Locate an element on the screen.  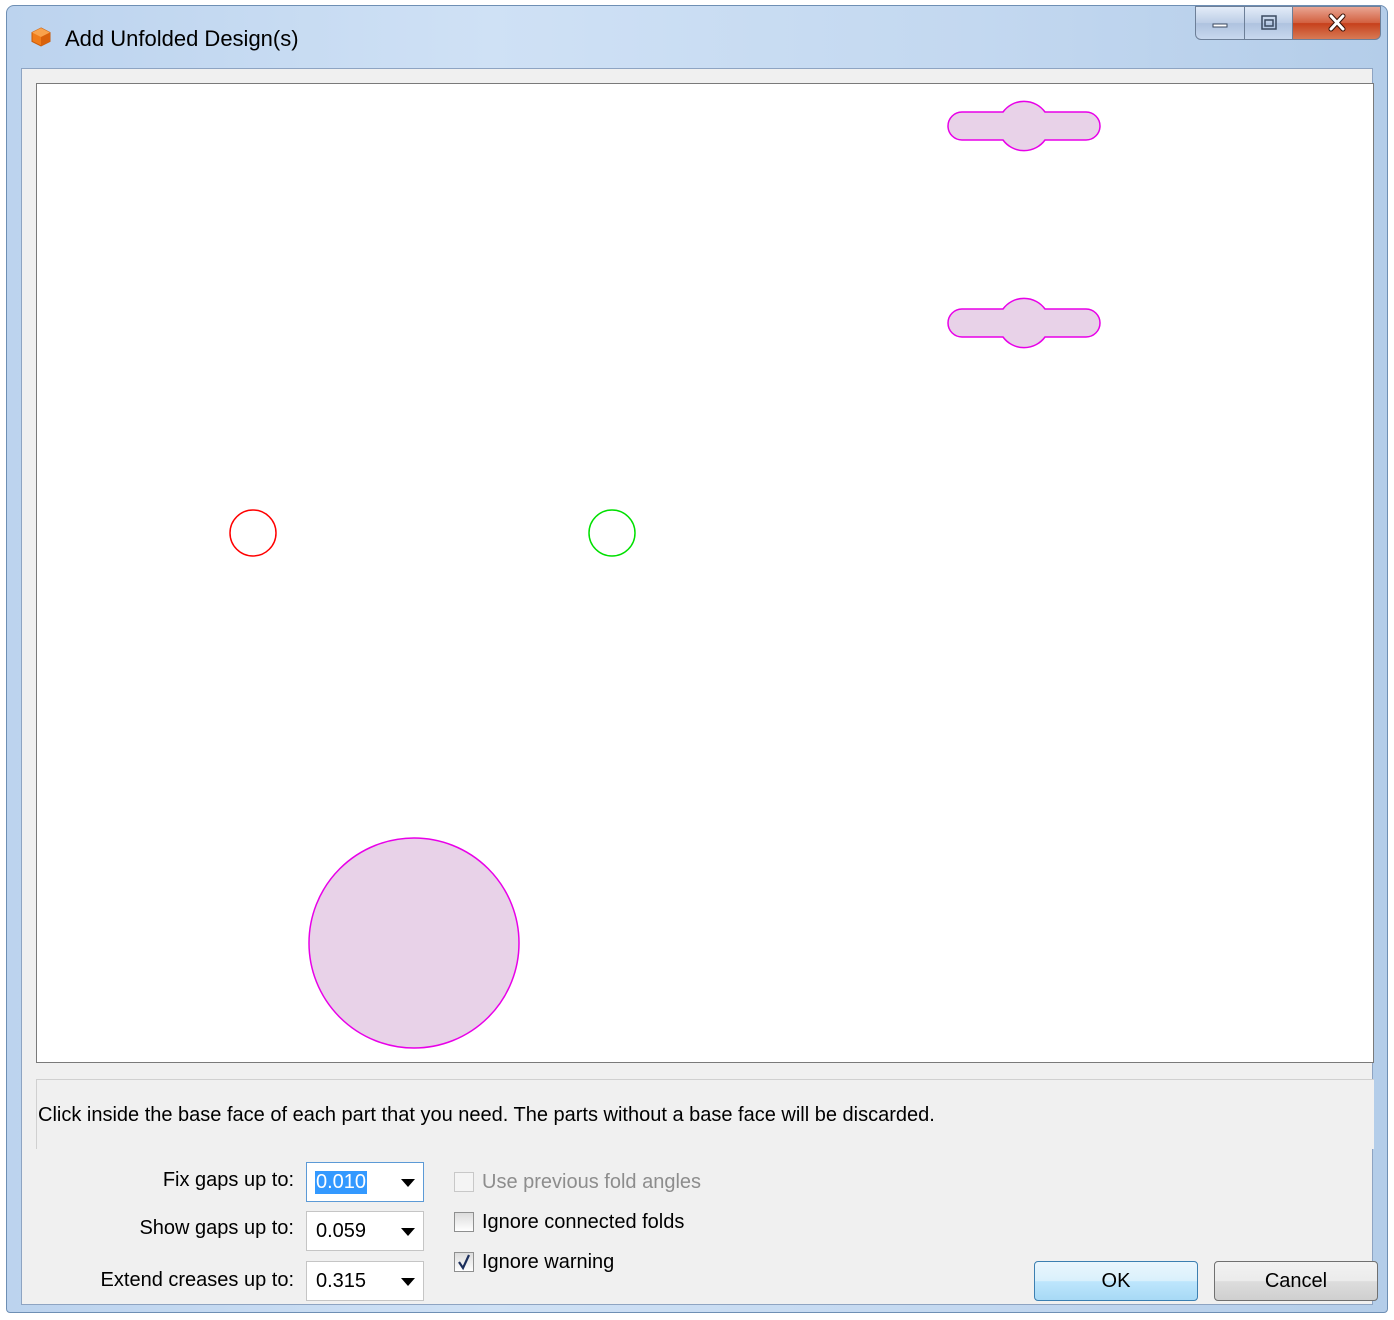
fix-gaps-combo: 0.010 is located at coordinates (365, 1182).